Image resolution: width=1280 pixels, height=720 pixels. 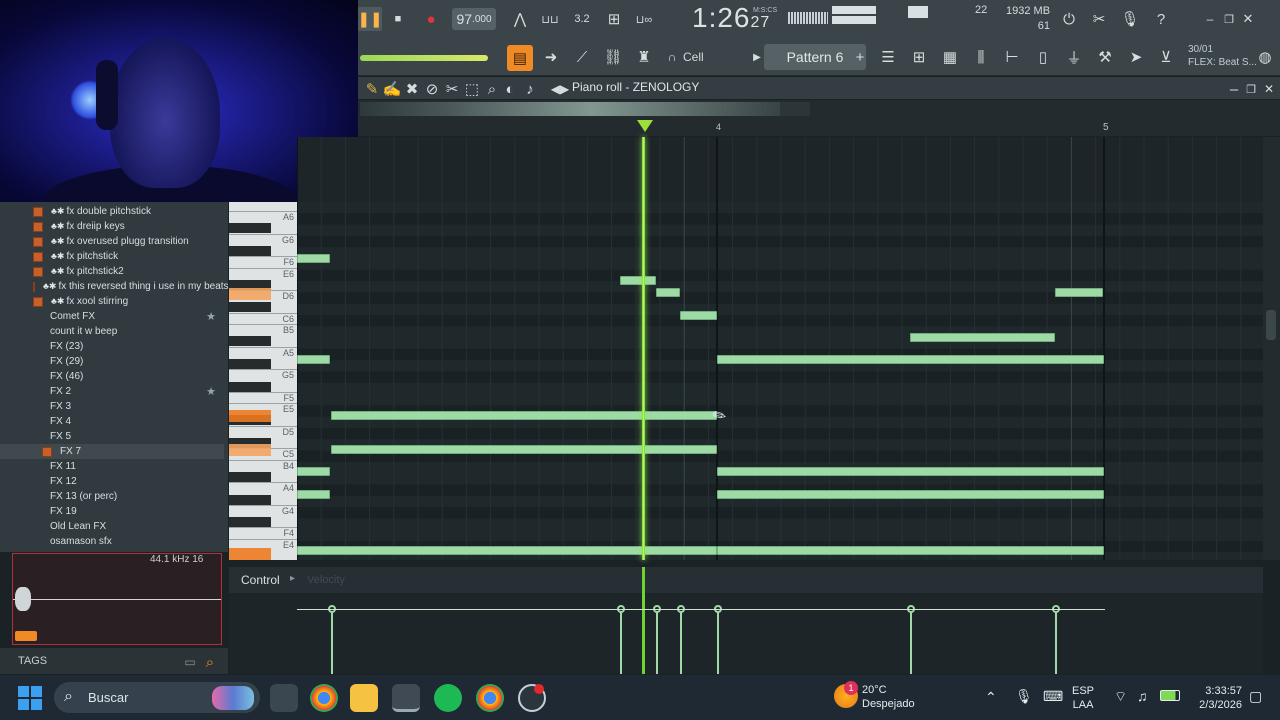 I want to click on metronome-tool-icon: ♜, so click(x=644, y=57).